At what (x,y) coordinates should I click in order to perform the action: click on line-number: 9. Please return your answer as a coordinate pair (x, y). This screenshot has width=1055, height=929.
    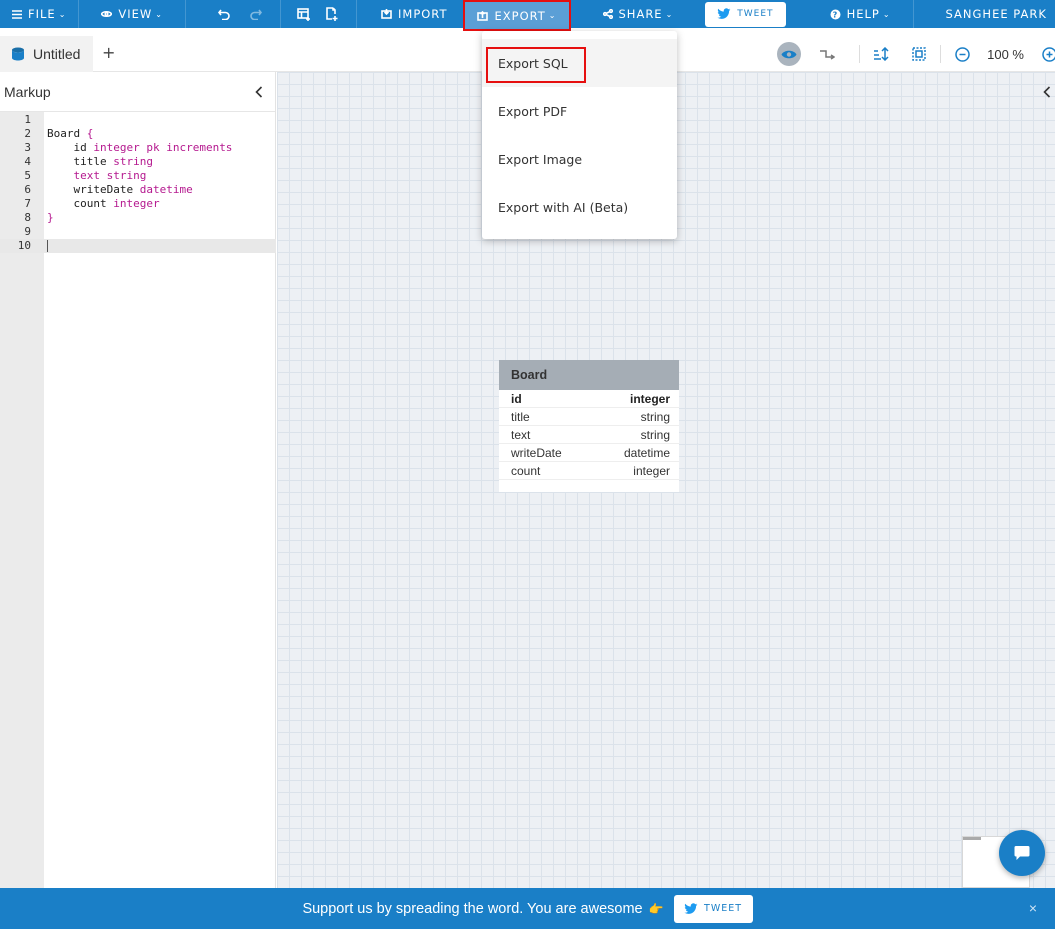
    Looking at the image, I should click on (27, 231).